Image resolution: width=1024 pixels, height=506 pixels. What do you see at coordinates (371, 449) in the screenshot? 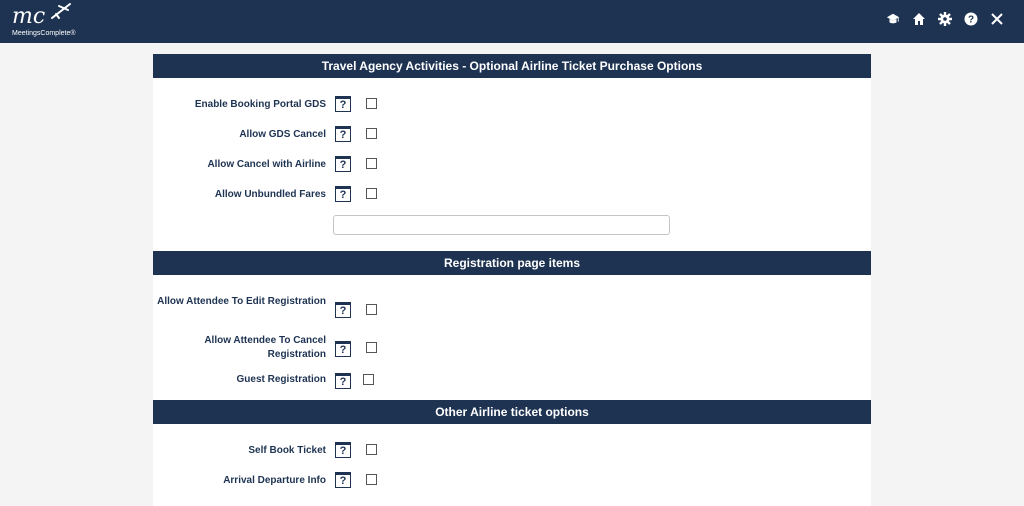
I see `self-book-ticket-checkbox` at bounding box center [371, 449].